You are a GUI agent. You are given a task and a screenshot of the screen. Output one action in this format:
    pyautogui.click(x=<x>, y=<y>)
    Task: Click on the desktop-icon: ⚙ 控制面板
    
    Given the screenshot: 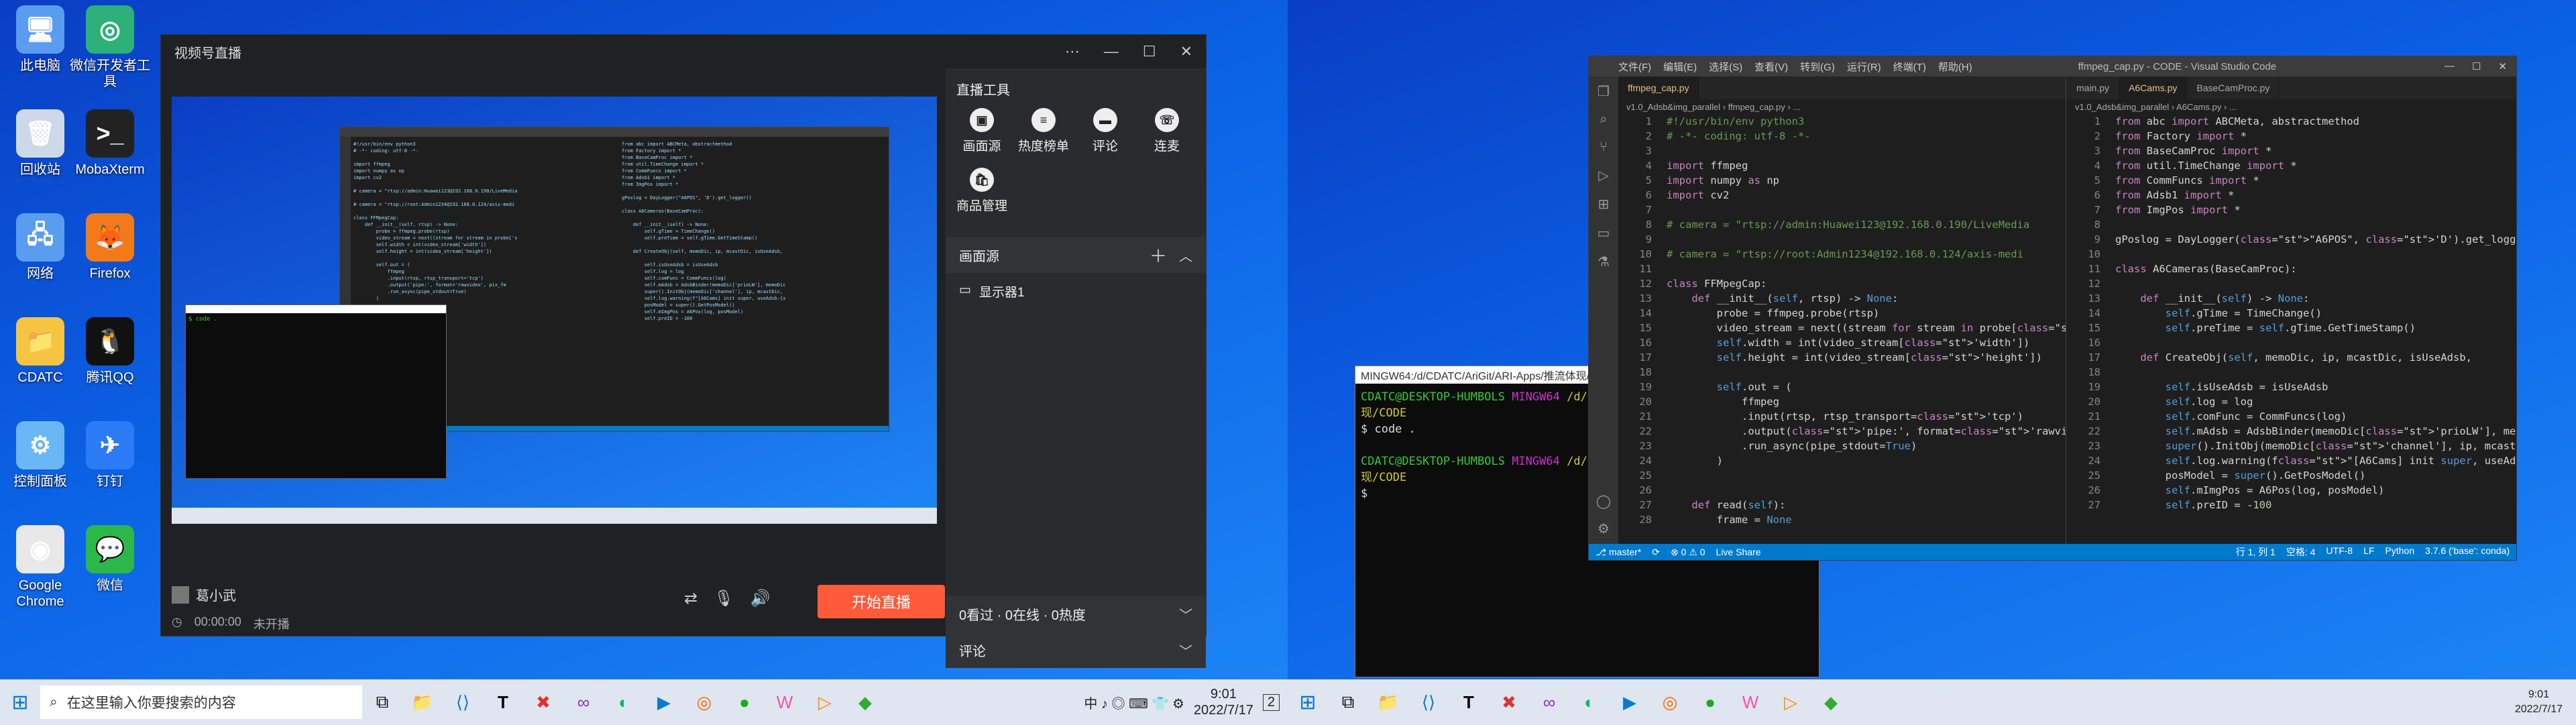 What is the action you would take?
    pyautogui.click(x=40, y=455)
    